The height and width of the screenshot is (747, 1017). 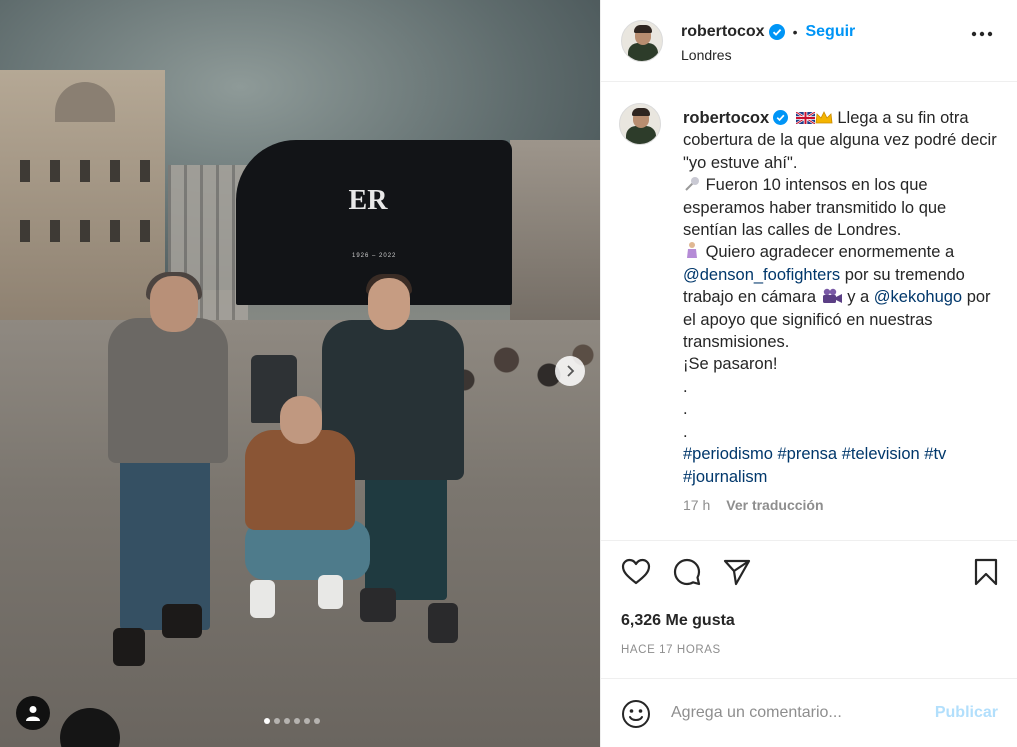 What do you see at coordinates (830, 252) in the screenshot?
I see `caption-line-3a: Quiero agradecer enormemente a` at bounding box center [830, 252].